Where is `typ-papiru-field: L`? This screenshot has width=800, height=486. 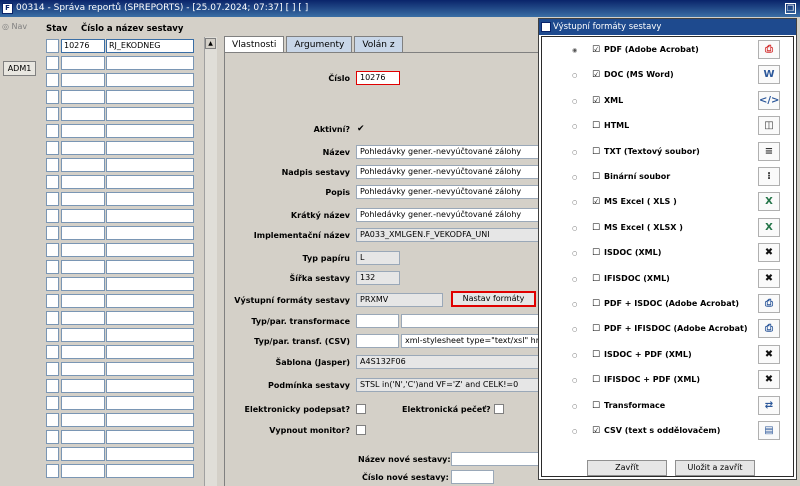 typ-papiru-field: L is located at coordinates (378, 258).